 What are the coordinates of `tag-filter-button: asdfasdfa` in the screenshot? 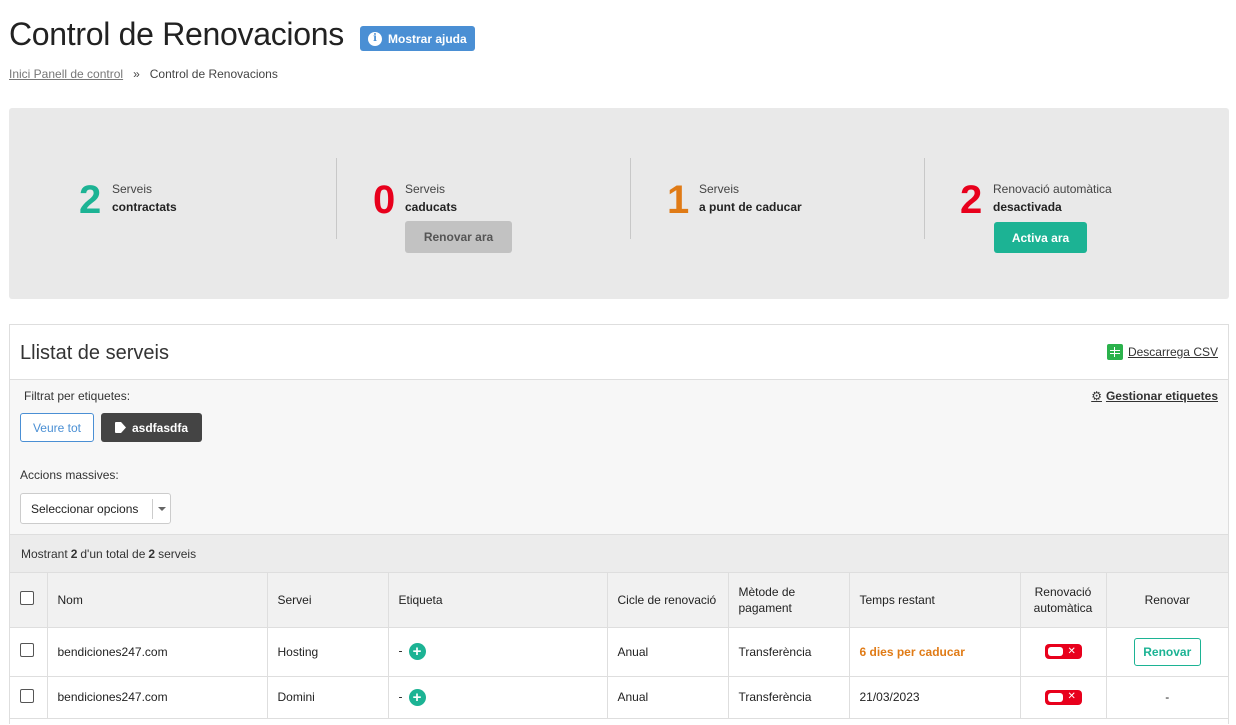 It's located at (151, 427).